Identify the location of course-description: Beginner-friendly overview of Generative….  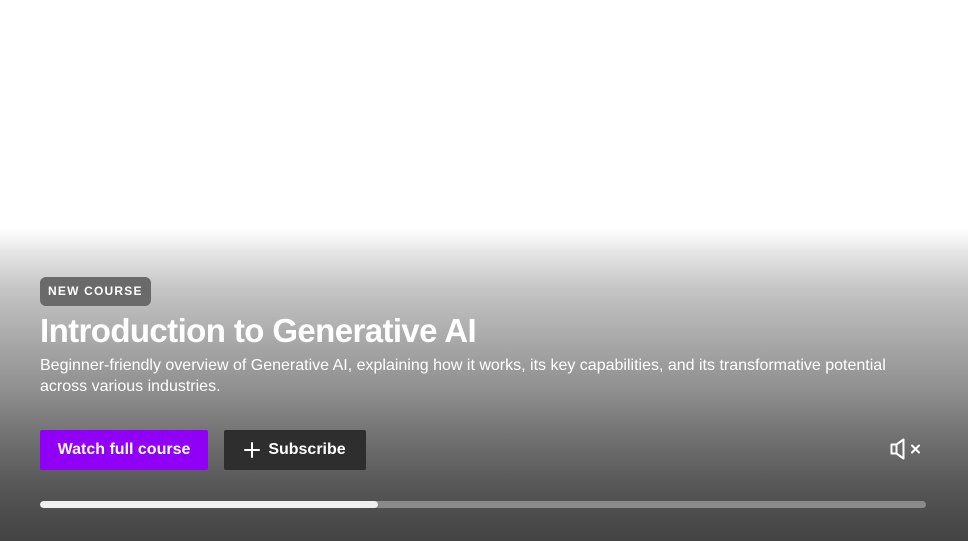
(463, 376).